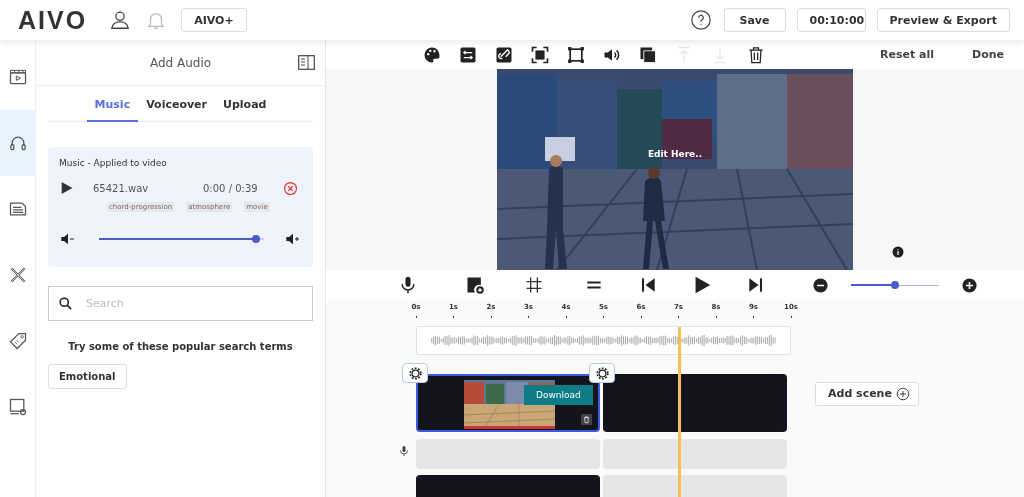  I want to click on card-heading: Music - Applied to video, so click(113, 163).